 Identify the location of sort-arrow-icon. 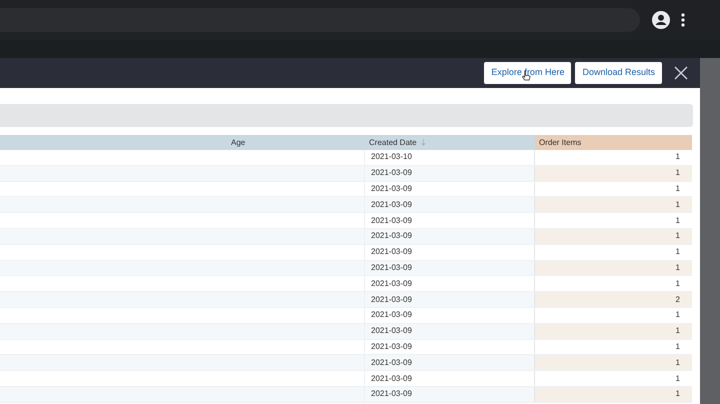
(423, 142).